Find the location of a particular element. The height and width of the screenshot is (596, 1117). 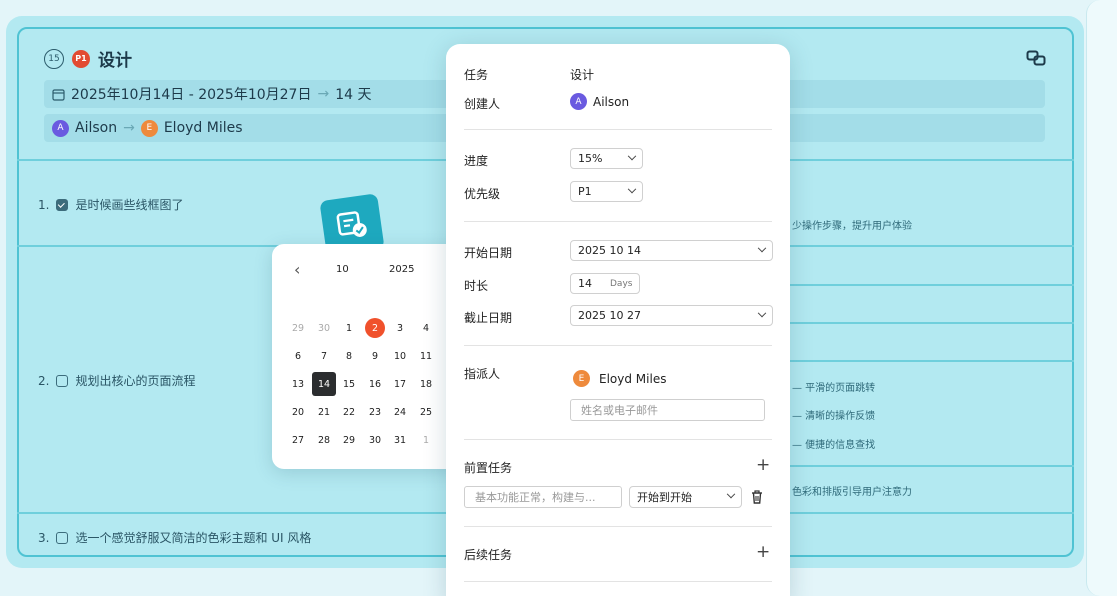

priority-badge: P1 is located at coordinates (81, 58).